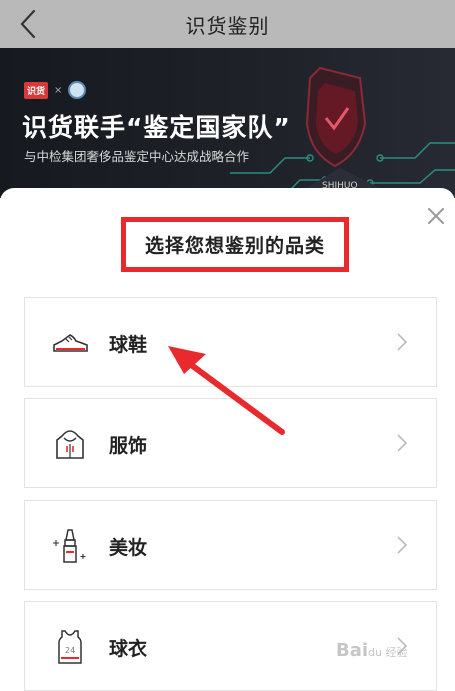 Image resolution: width=455 pixels, height=691 pixels. Describe the element at coordinates (137, 156) in the screenshot. I see `banner-subtitle: 与中检集团奢侈品鉴定中心达成战略合作` at that location.